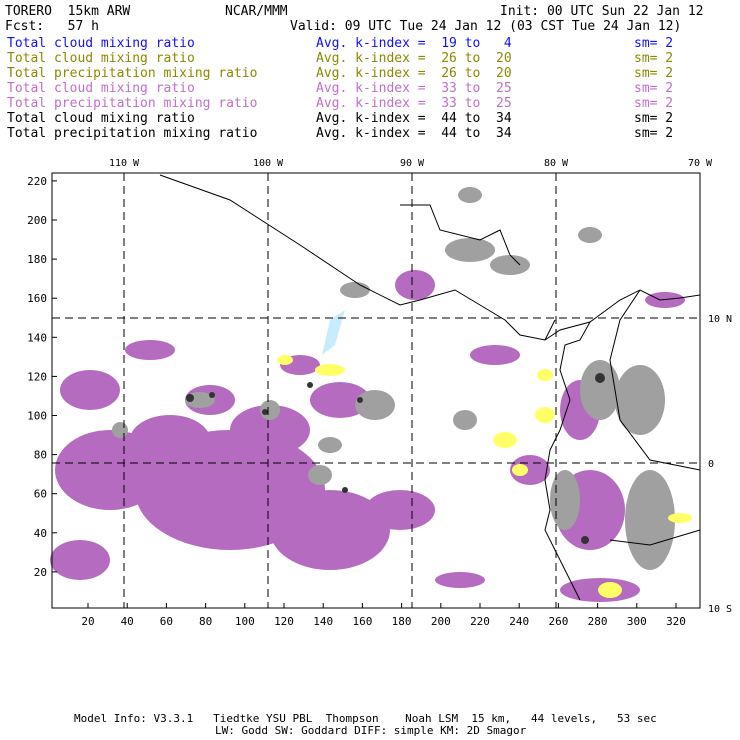 The width and height of the screenshot is (740, 740). I want to click on x-tick-label: 140, so click(323, 621).